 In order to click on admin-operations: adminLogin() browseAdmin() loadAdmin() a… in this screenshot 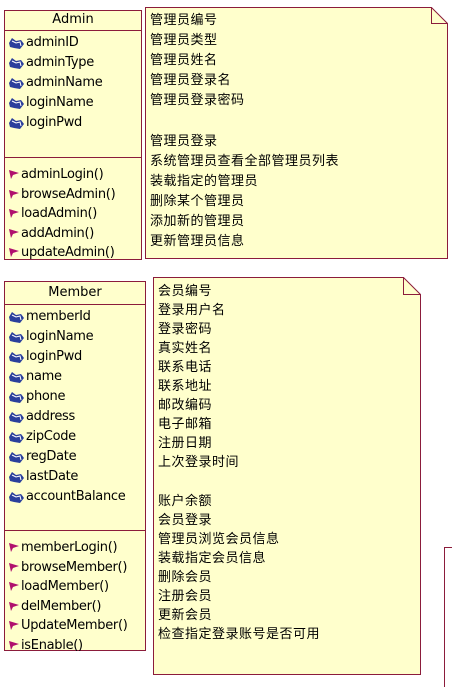, I will do `click(73, 211)`.